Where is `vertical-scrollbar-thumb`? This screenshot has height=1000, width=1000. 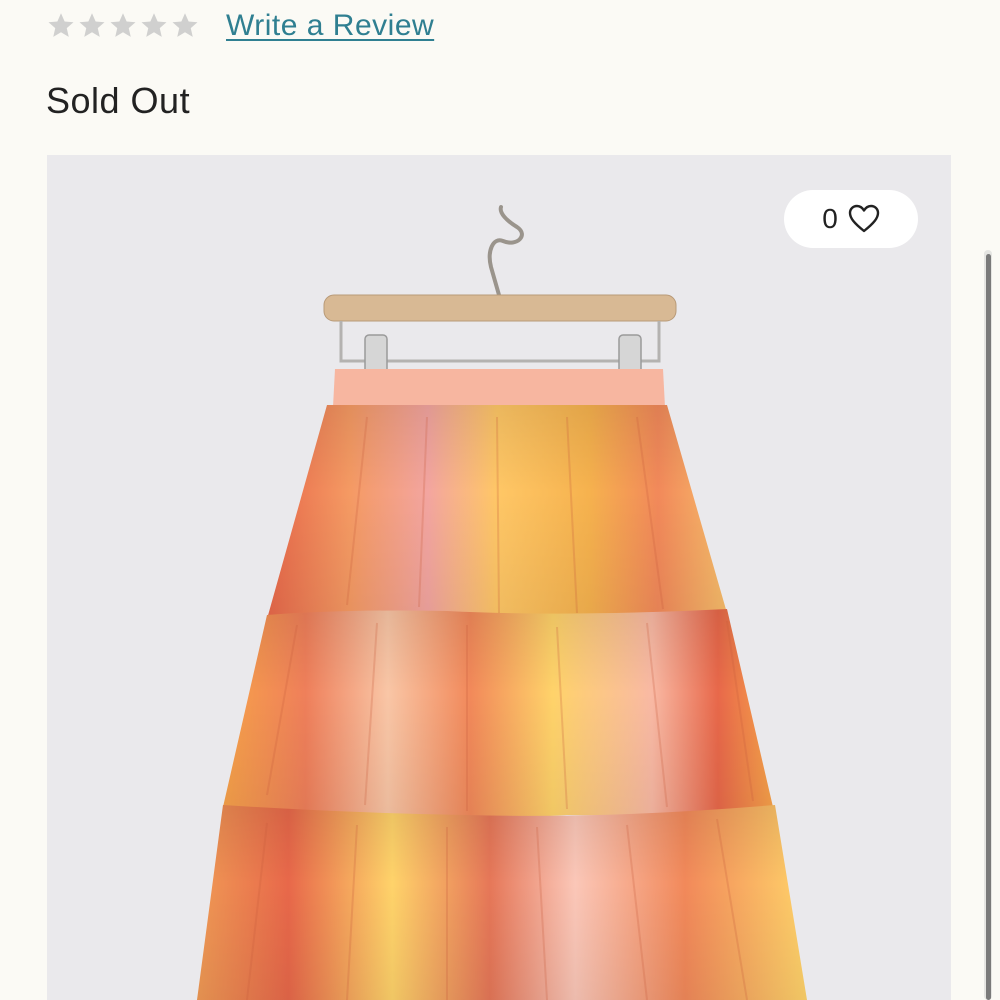 vertical-scrollbar-thumb is located at coordinates (988, 627).